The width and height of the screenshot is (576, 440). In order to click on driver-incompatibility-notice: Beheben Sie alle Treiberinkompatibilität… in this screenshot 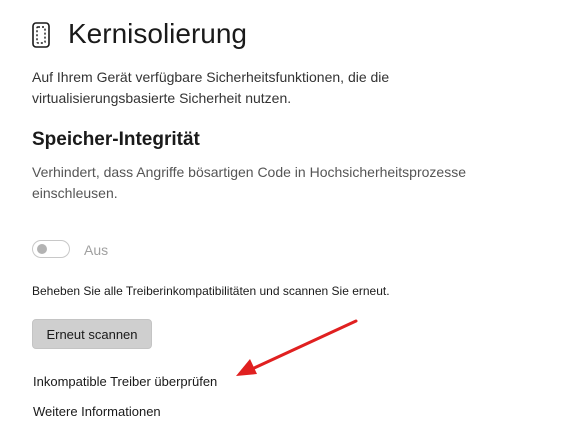, I will do `click(211, 291)`.